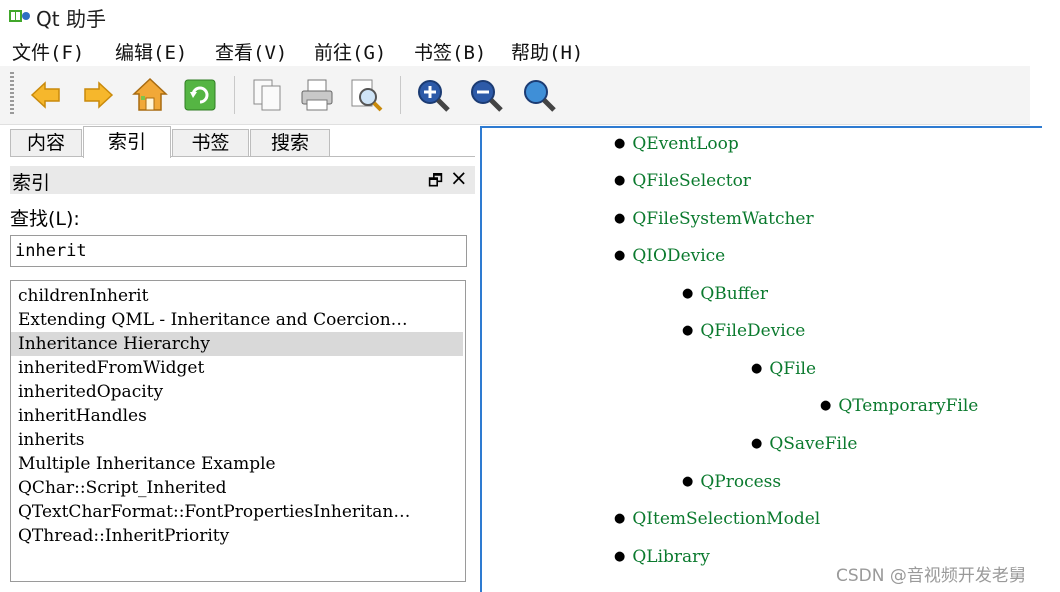 Image resolution: width=1060 pixels, height=592 pixels. What do you see at coordinates (242, 180) in the screenshot?
I see `dock-title-bar: 索引 🗗 ×` at bounding box center [242, 180].